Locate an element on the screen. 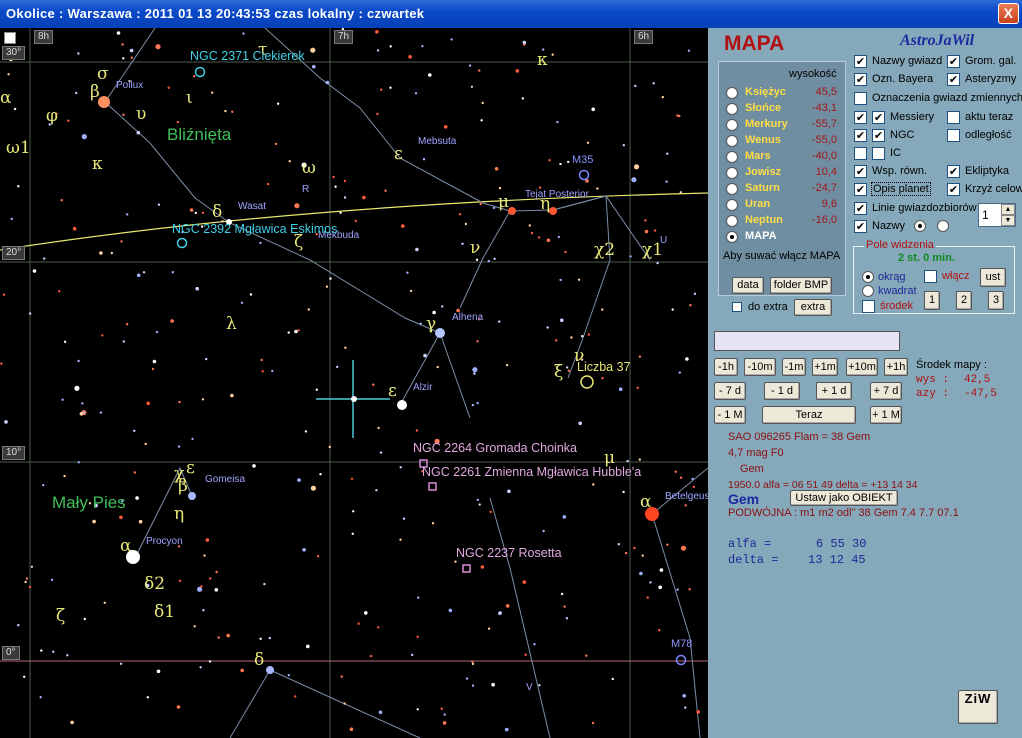 This screenshot has width=1022, height=738. dso-liczba37 is located at coordinates (587, 382).